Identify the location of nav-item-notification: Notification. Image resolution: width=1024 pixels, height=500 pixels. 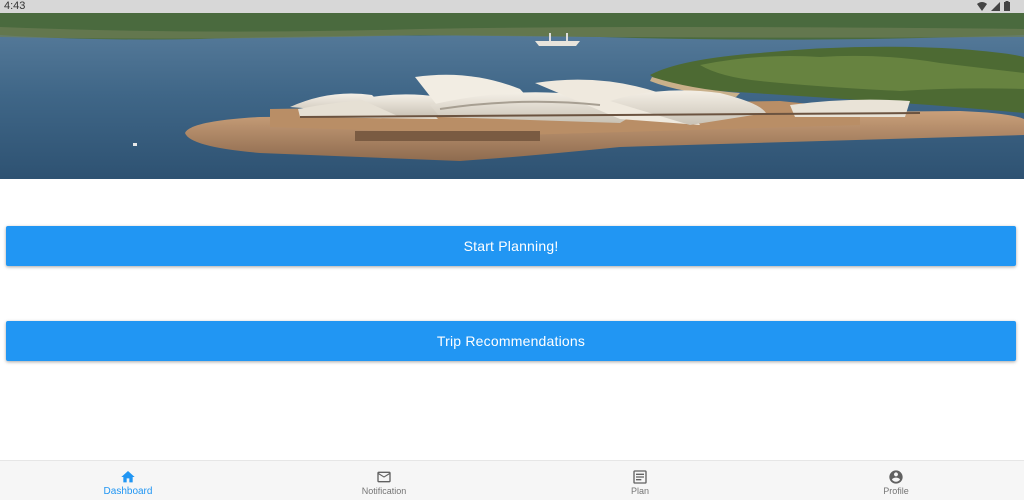
(384, 480).